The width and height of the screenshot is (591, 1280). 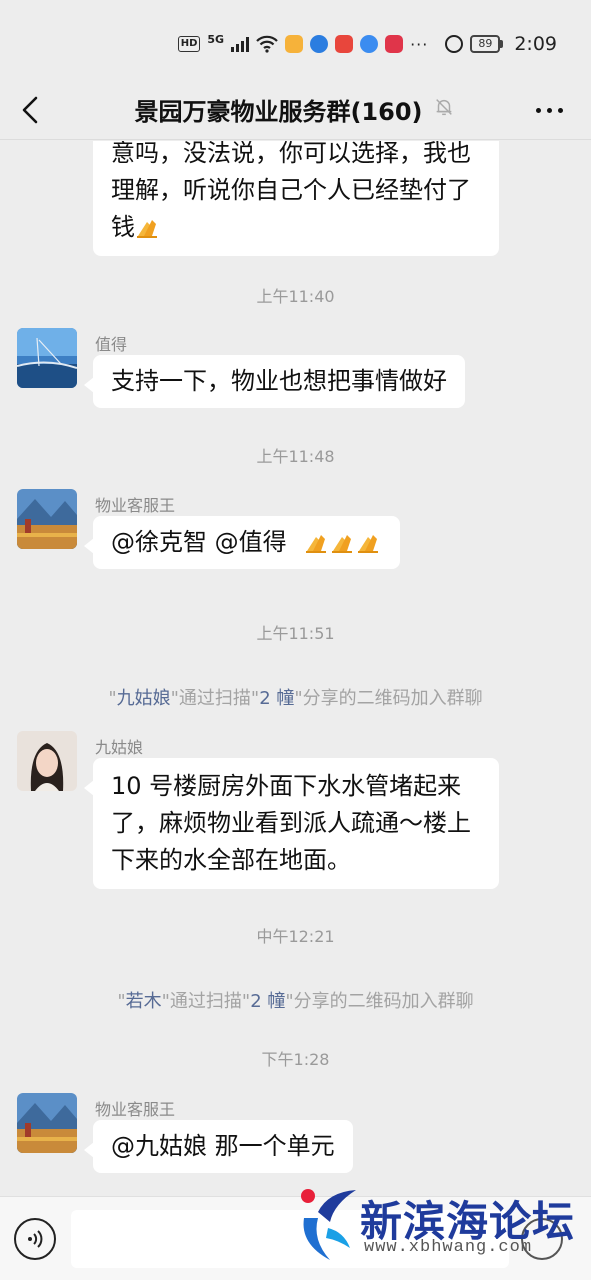 I want to click on signal-icon, so click(x=240, y=44).